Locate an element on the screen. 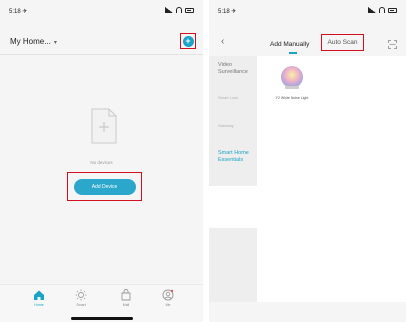  empty-state-text: No devices is located at coordinates (101, 162).